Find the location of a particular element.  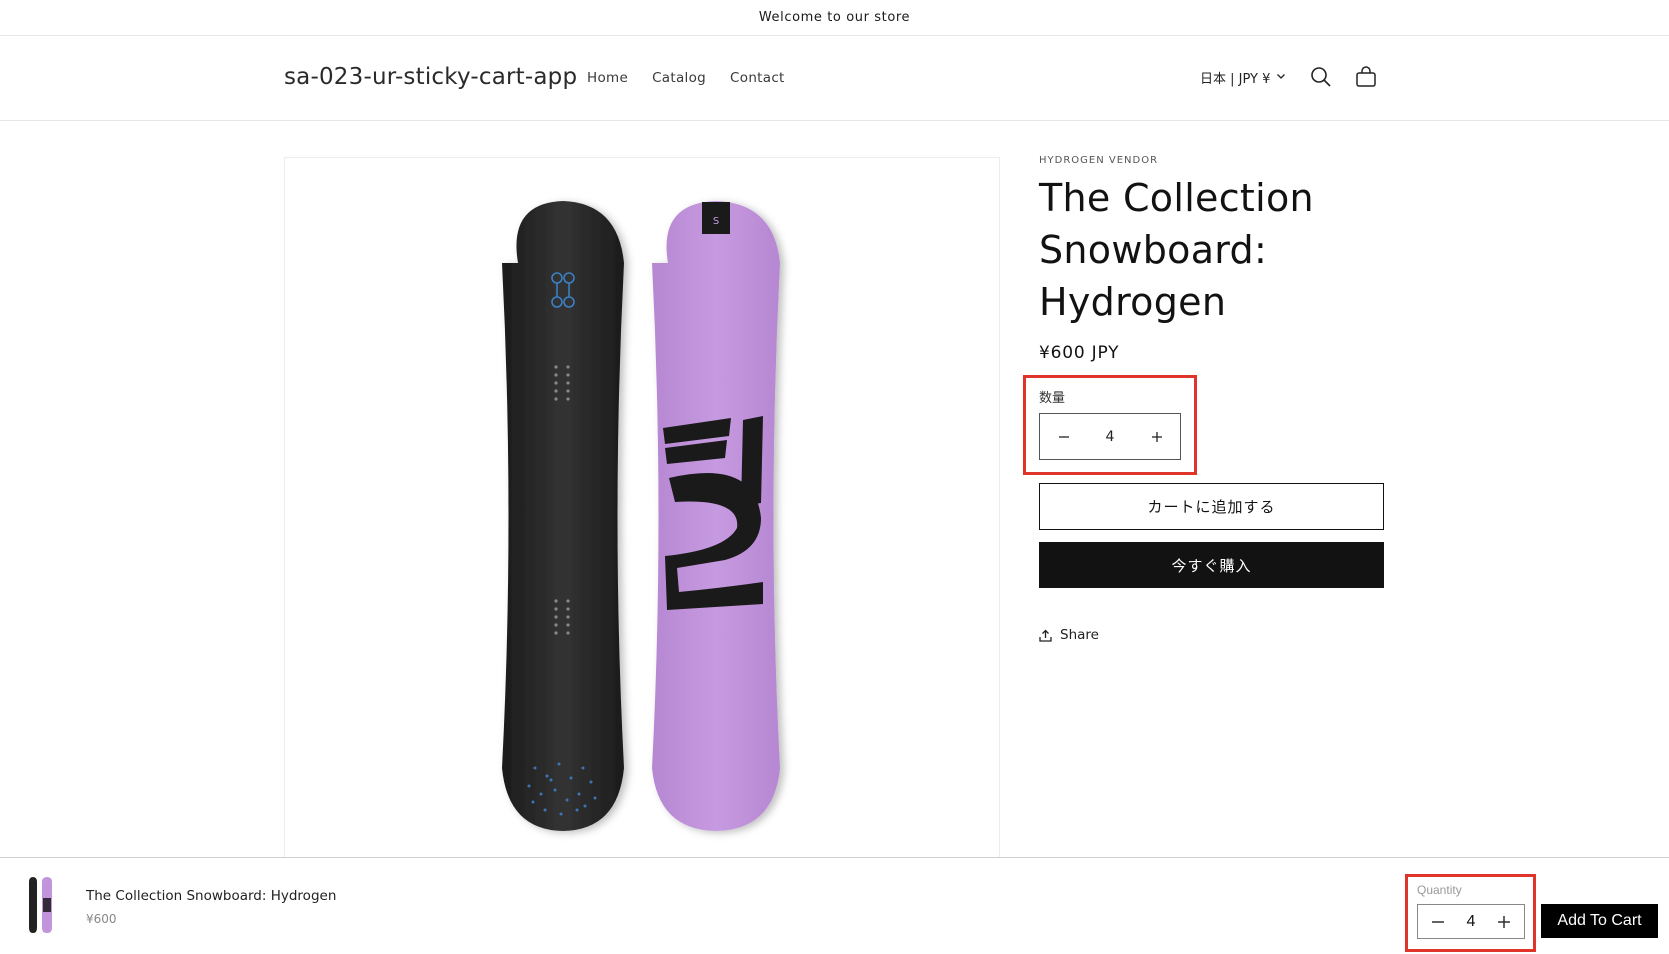

nav-home: Home is located at coordinates (607, 78).